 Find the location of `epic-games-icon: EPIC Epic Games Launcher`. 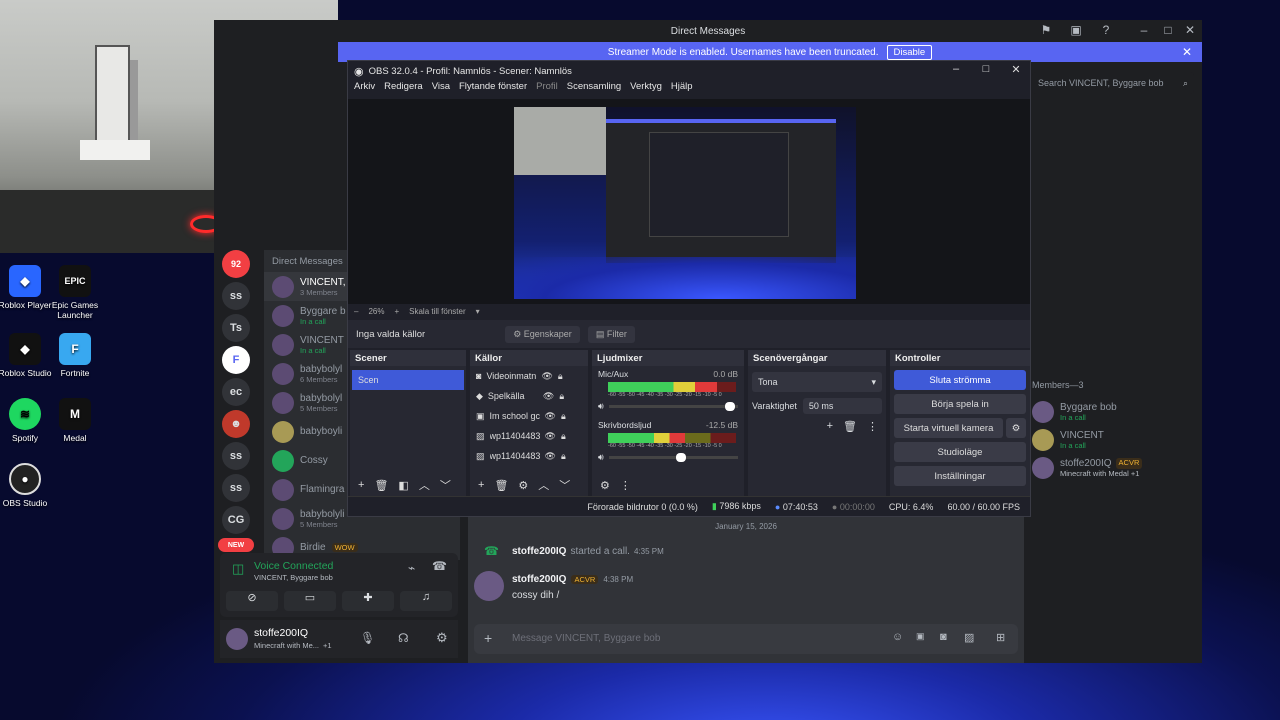

epic-games-icon: EPIC Epic Games Launcher is located at coordinates (75, 292).